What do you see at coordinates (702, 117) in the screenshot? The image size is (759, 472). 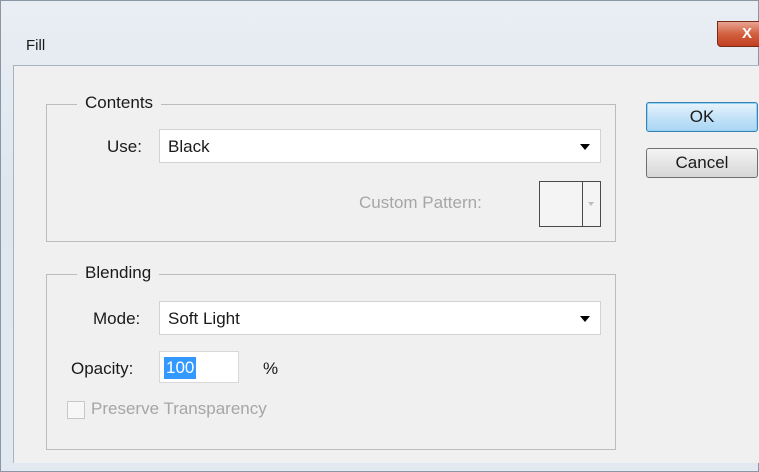 I see `ok-button: OK` at bounding box center [702, 117].